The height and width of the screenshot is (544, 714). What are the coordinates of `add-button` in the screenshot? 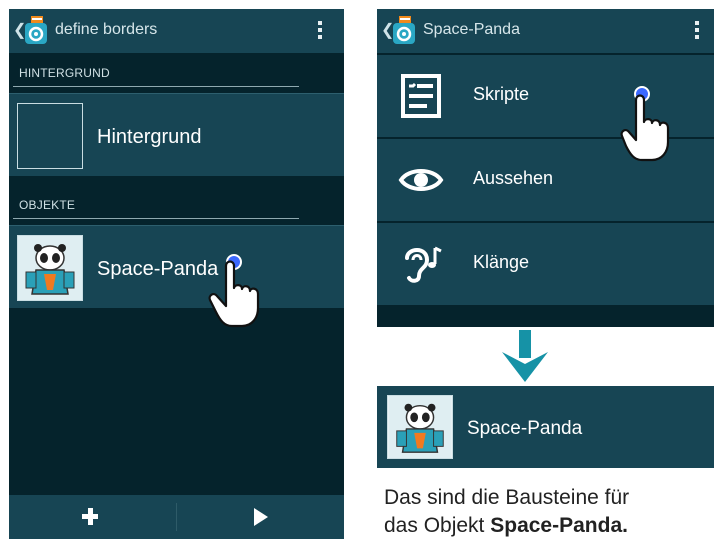 It's located at (92, 517).